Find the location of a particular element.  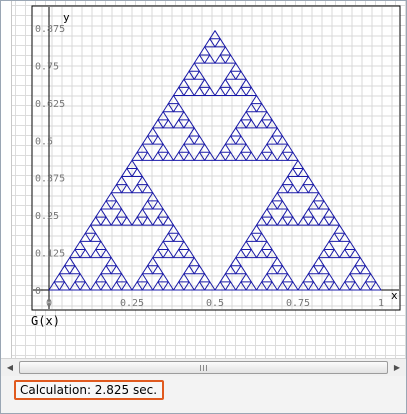

scroll-right-icon: ▶ is located at coordinates (397, 367).